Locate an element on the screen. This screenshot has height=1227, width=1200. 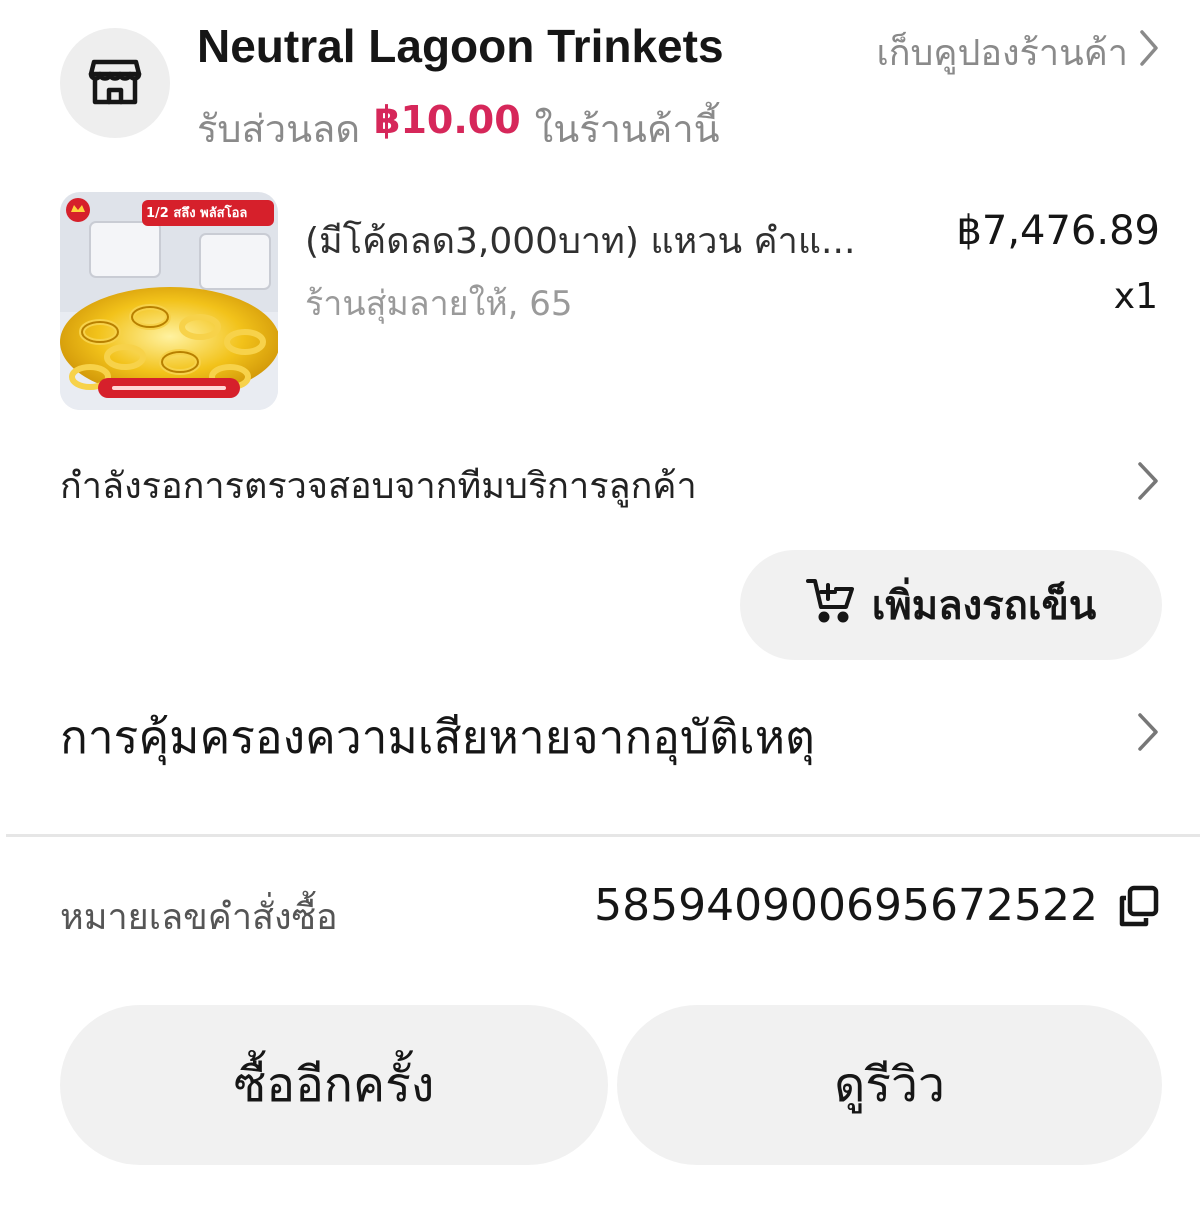
product-thumbnail: 1/2 สลึง พลัสโอล is located at coordinates (169, 301).